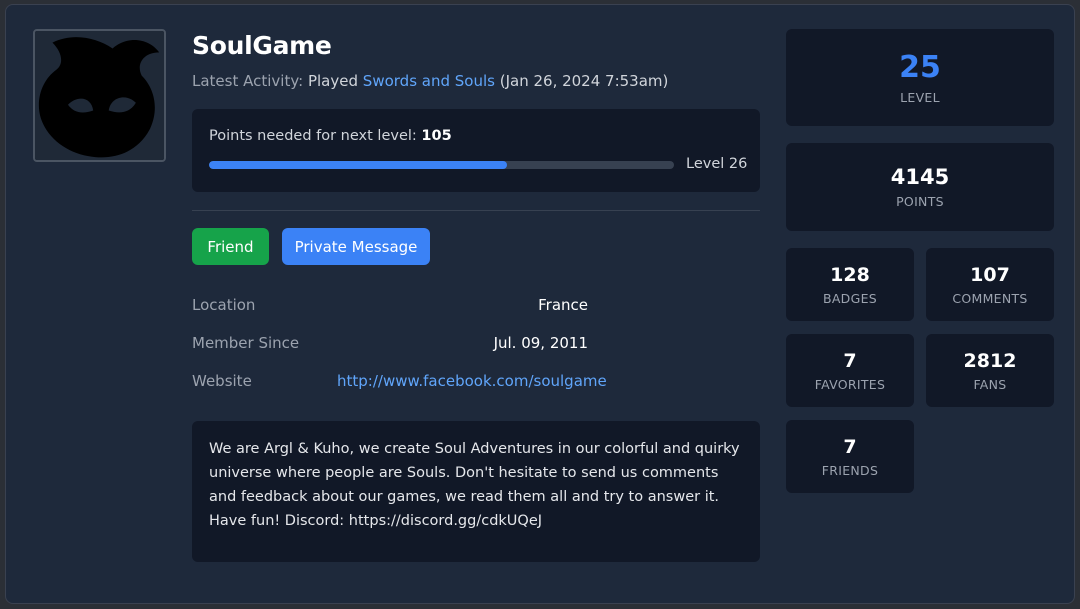  What do you see at coordinates (990, 384) in the screenshot?
I see `stat-fans-label: FANS` at bounding box center [990, 384].